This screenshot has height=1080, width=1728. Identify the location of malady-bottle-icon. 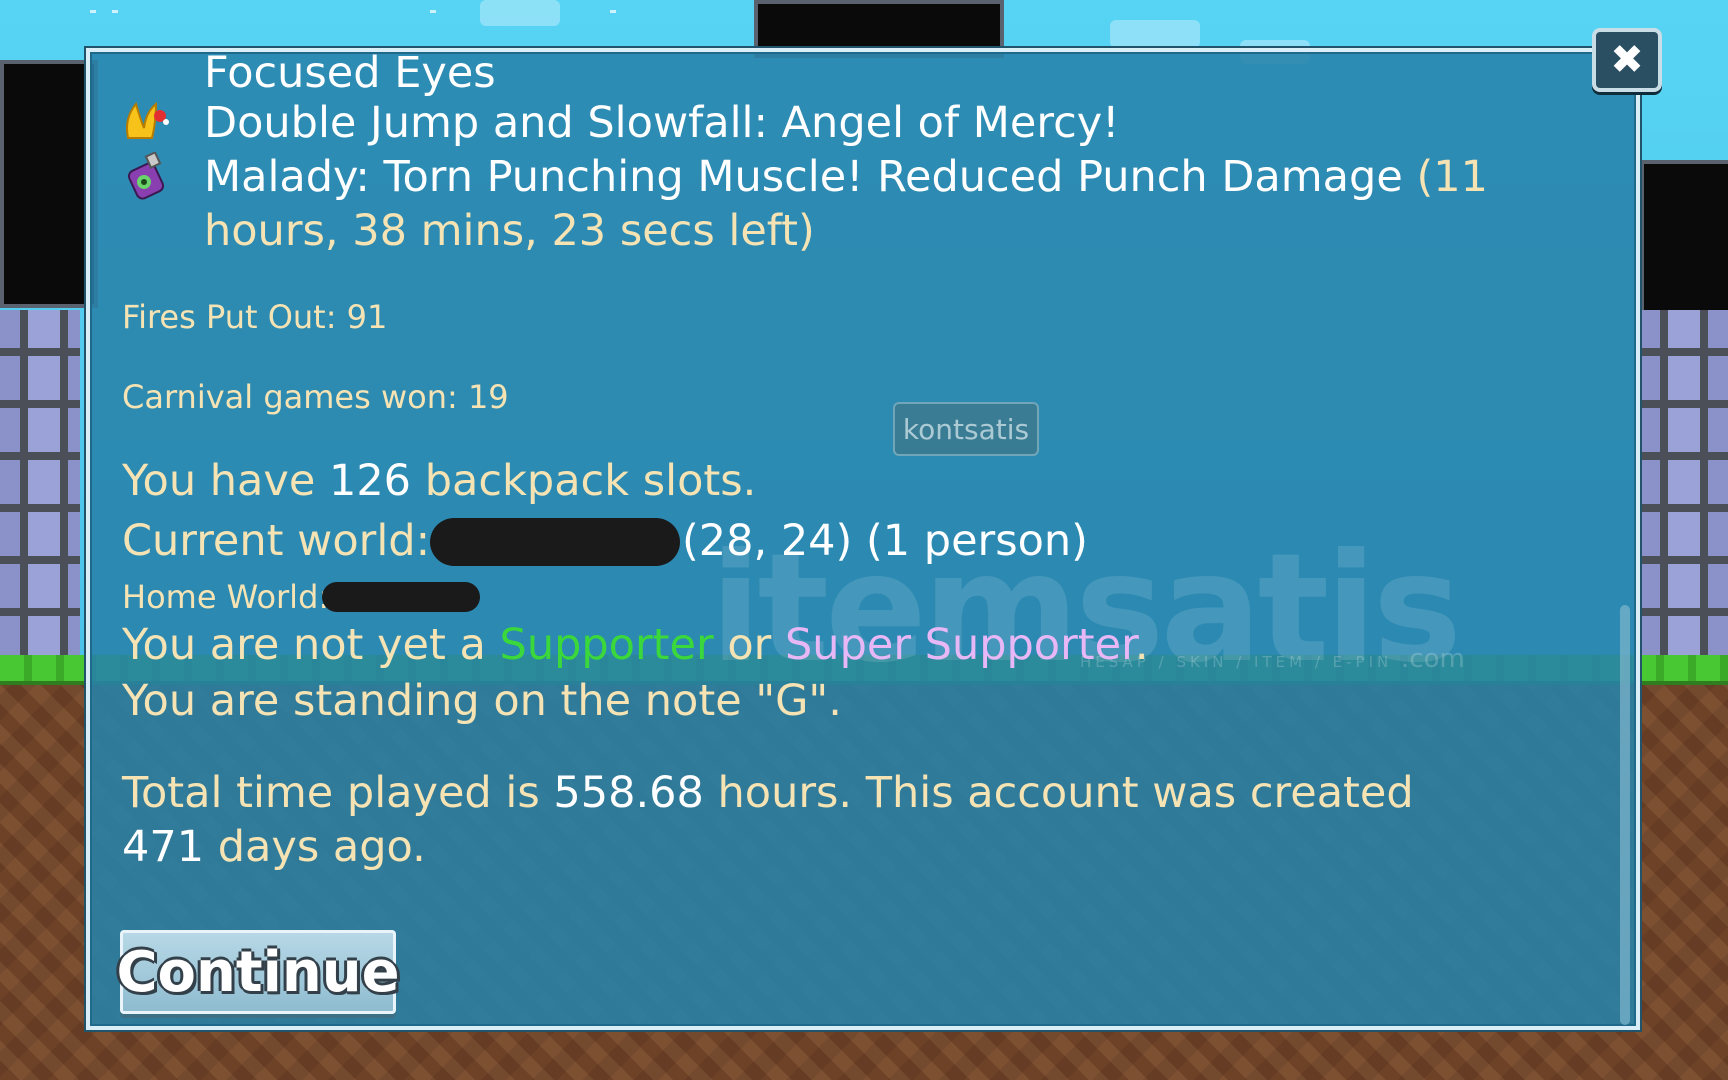
(146, 176).